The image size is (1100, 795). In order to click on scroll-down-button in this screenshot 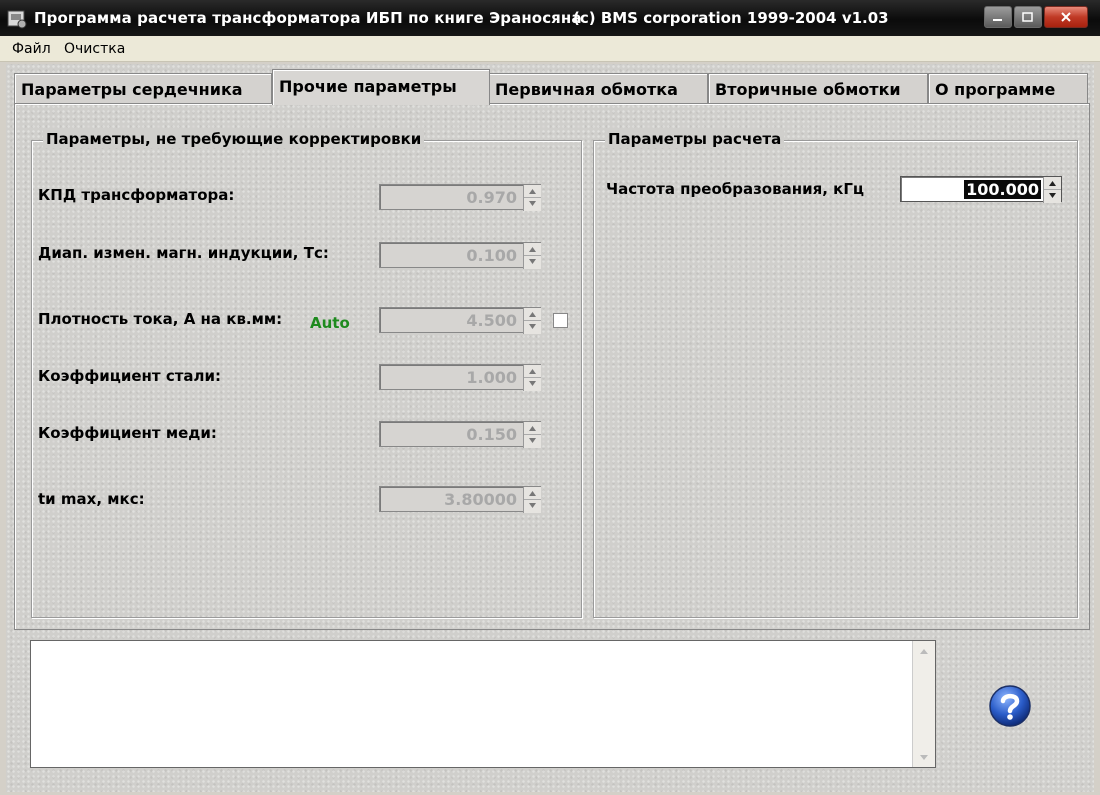, I will do `click(924, 757)`.